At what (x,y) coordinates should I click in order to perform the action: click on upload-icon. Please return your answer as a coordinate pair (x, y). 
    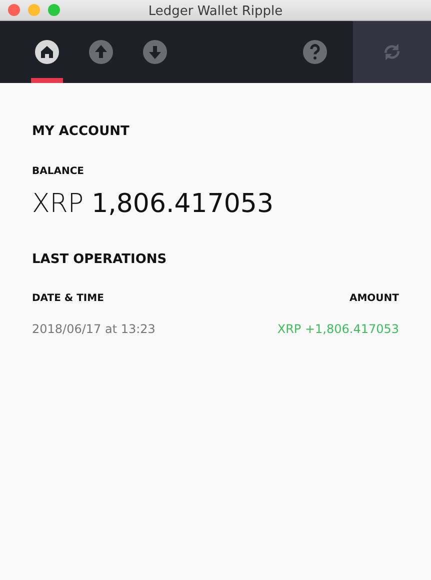
    Looking at the image, I should click on (101, 52).